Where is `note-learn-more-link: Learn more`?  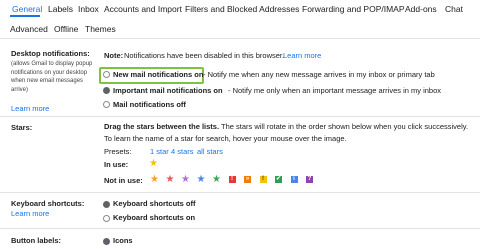
note-learn-more-link: Learn more is located at coordinates (302, 55).